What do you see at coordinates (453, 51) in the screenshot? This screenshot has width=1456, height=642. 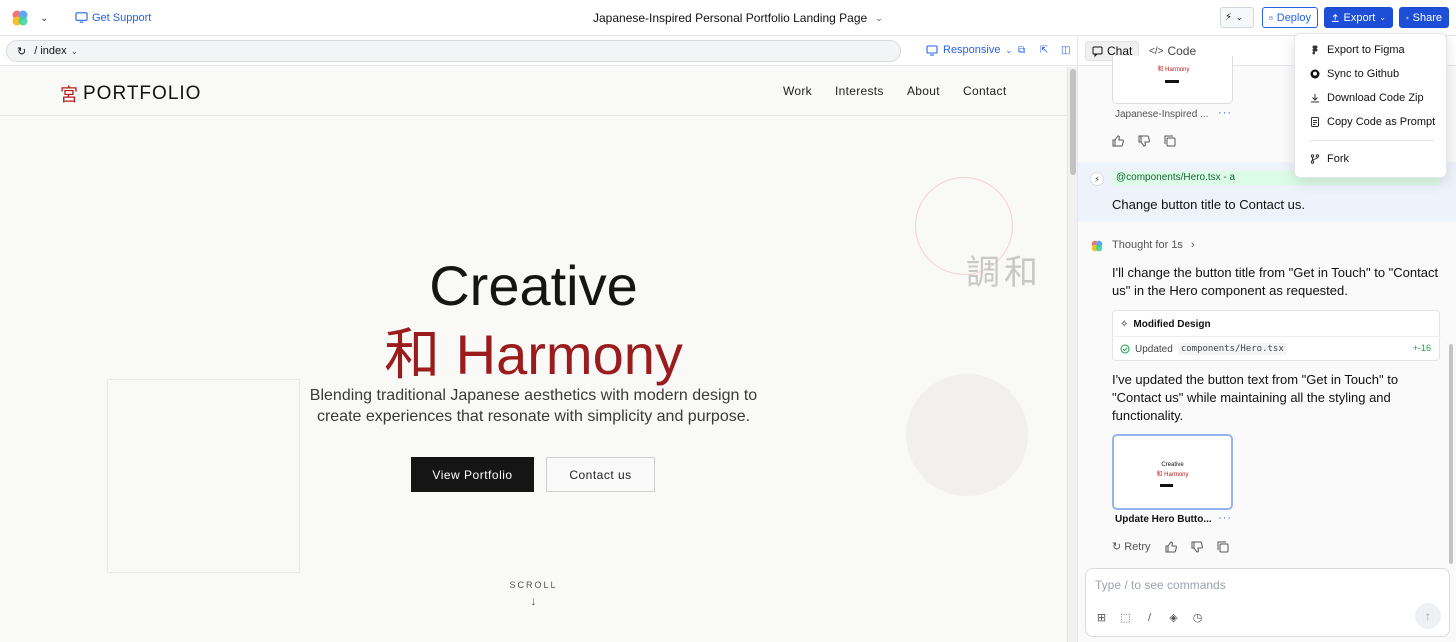 I see `route-selector: ↻ / index ⌄` at bounding box center [453, 51].